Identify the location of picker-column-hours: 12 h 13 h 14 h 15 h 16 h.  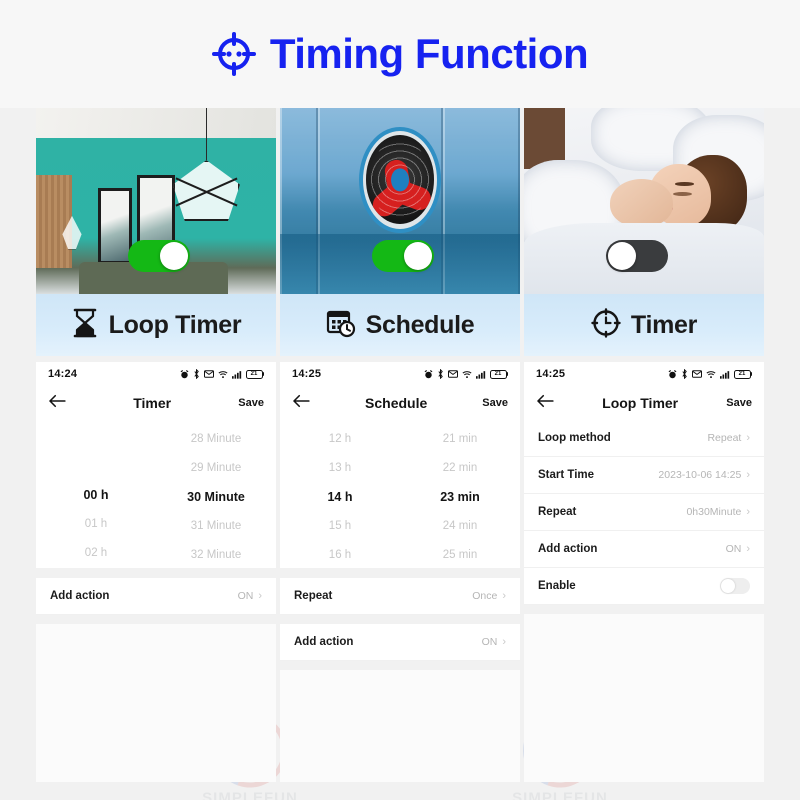
(340, 497).